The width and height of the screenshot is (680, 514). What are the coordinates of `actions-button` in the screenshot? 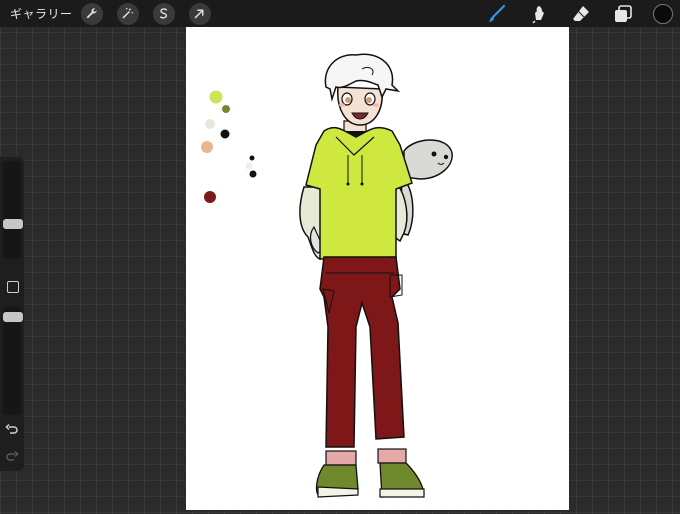 It's located at (91, 13).